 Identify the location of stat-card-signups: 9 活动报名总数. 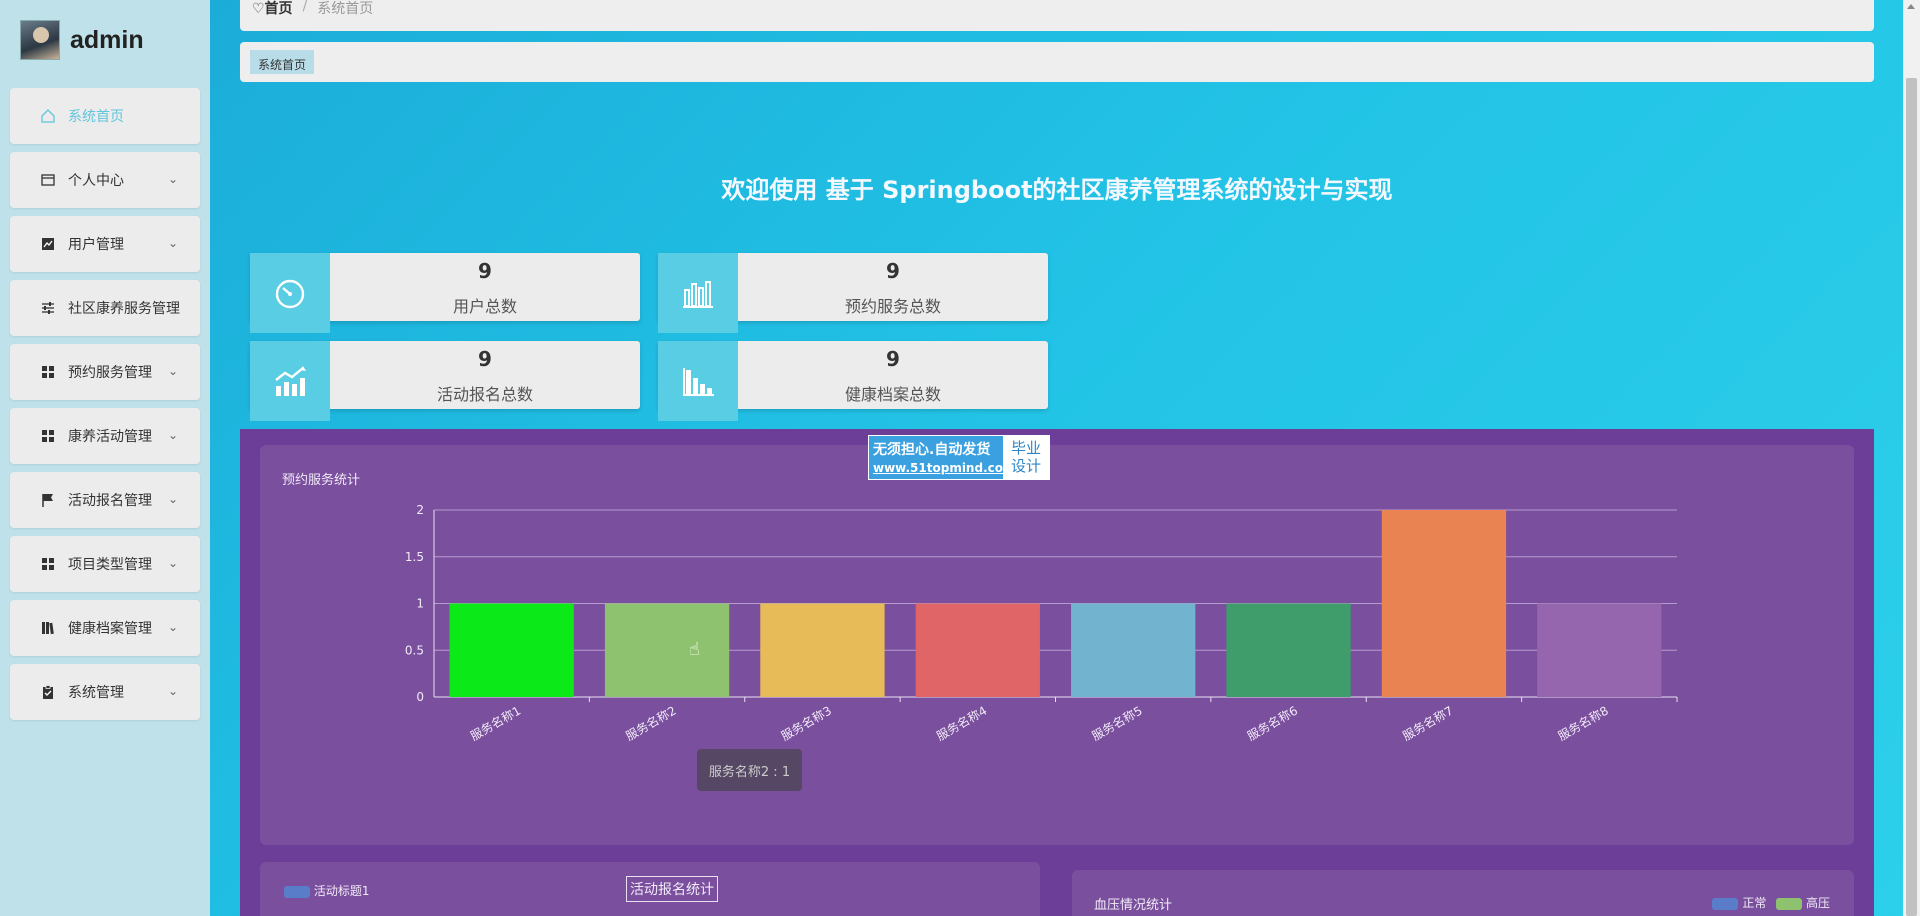
(445, 381).